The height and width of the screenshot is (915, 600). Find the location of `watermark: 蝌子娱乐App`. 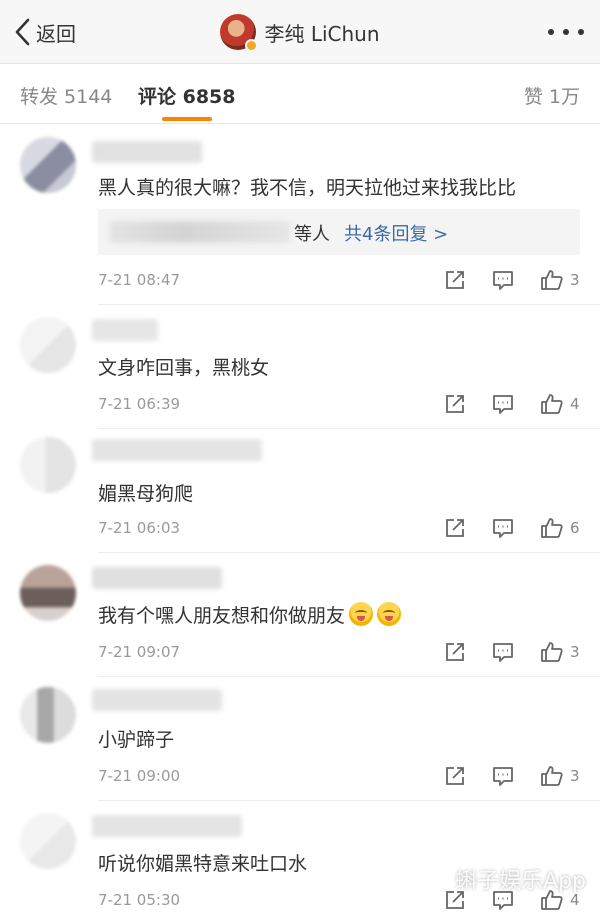

watermark: 蝌子娱乐App is located at coordinates (520, 881).